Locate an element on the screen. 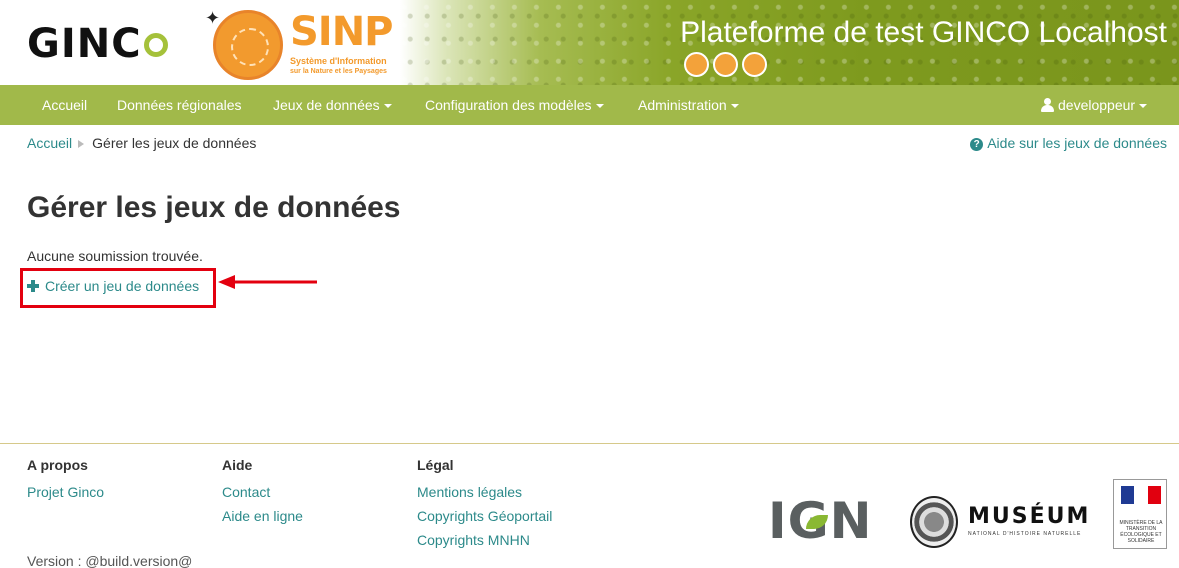 The width and height of the screenshot is (1179, 568). nav-item-configuration-modeles: Configuration des modèles is located at coordinates (514, 105).